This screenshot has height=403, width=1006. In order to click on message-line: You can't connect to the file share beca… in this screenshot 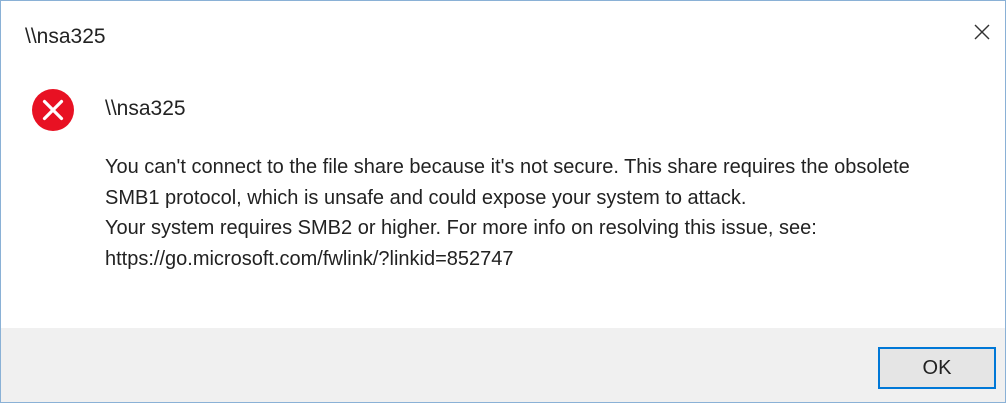, I will do `click(507, 167)`.